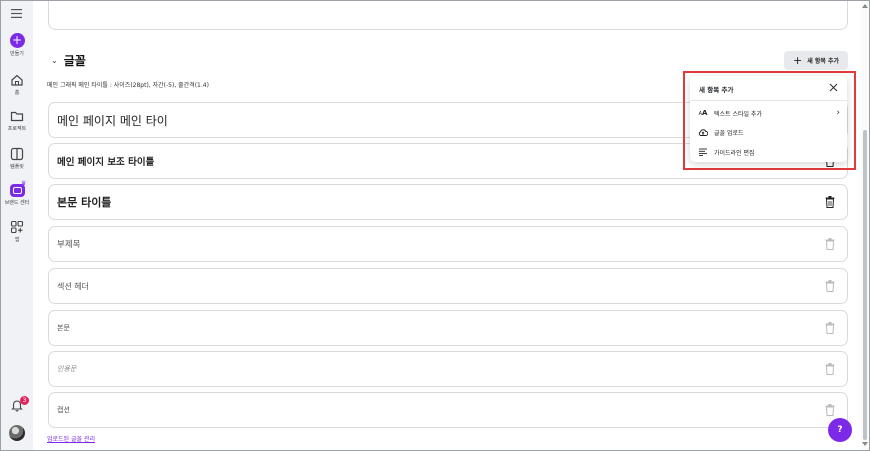 The width and height of the screenshot is (870, 451). Describe the element at coordinates (716, 90) in the screenshot. I see `dropdown-title: 새 항목 추가` at that location.